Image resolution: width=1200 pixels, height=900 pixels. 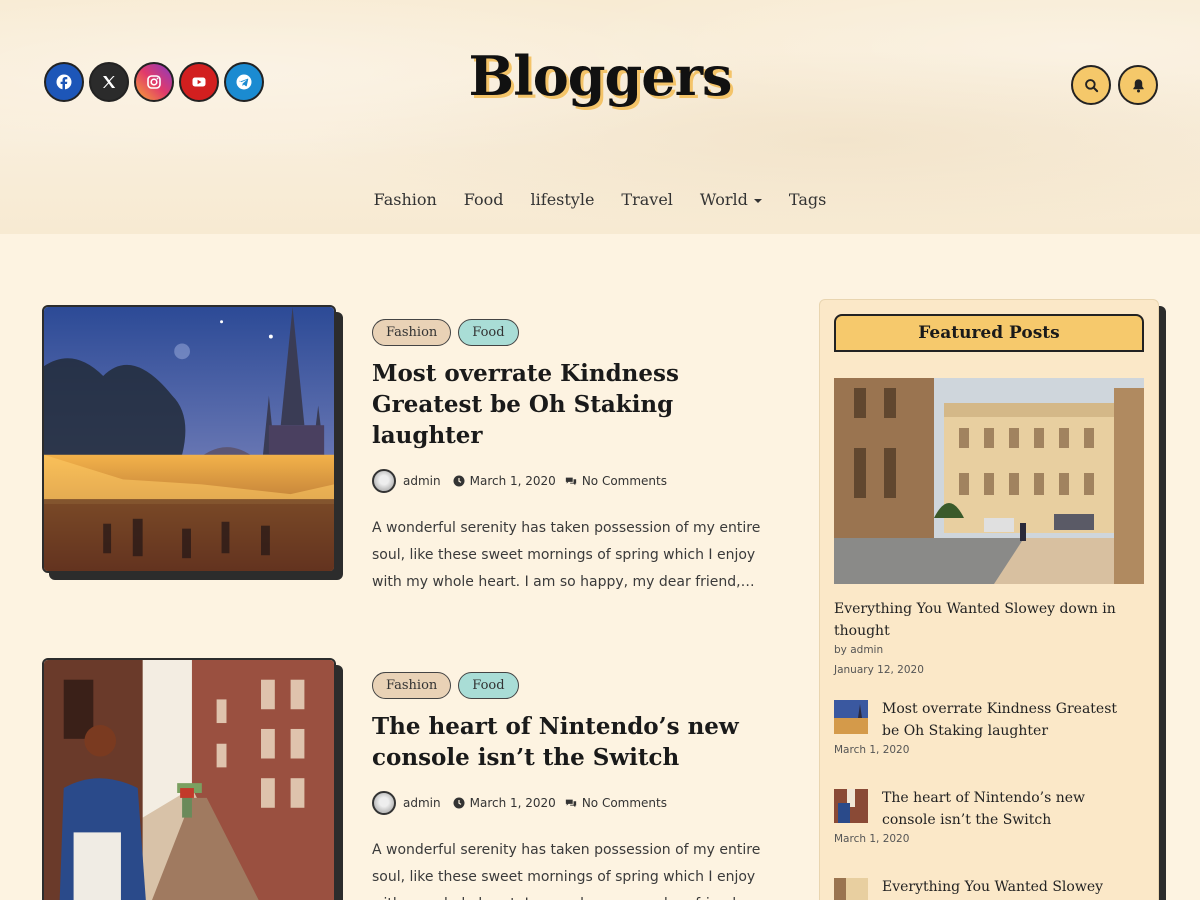 What do you see at coordinates (879, 670) in the screenshot?
I see `featured-post-date: January 12, 2020` at bounding box center [879, 670].